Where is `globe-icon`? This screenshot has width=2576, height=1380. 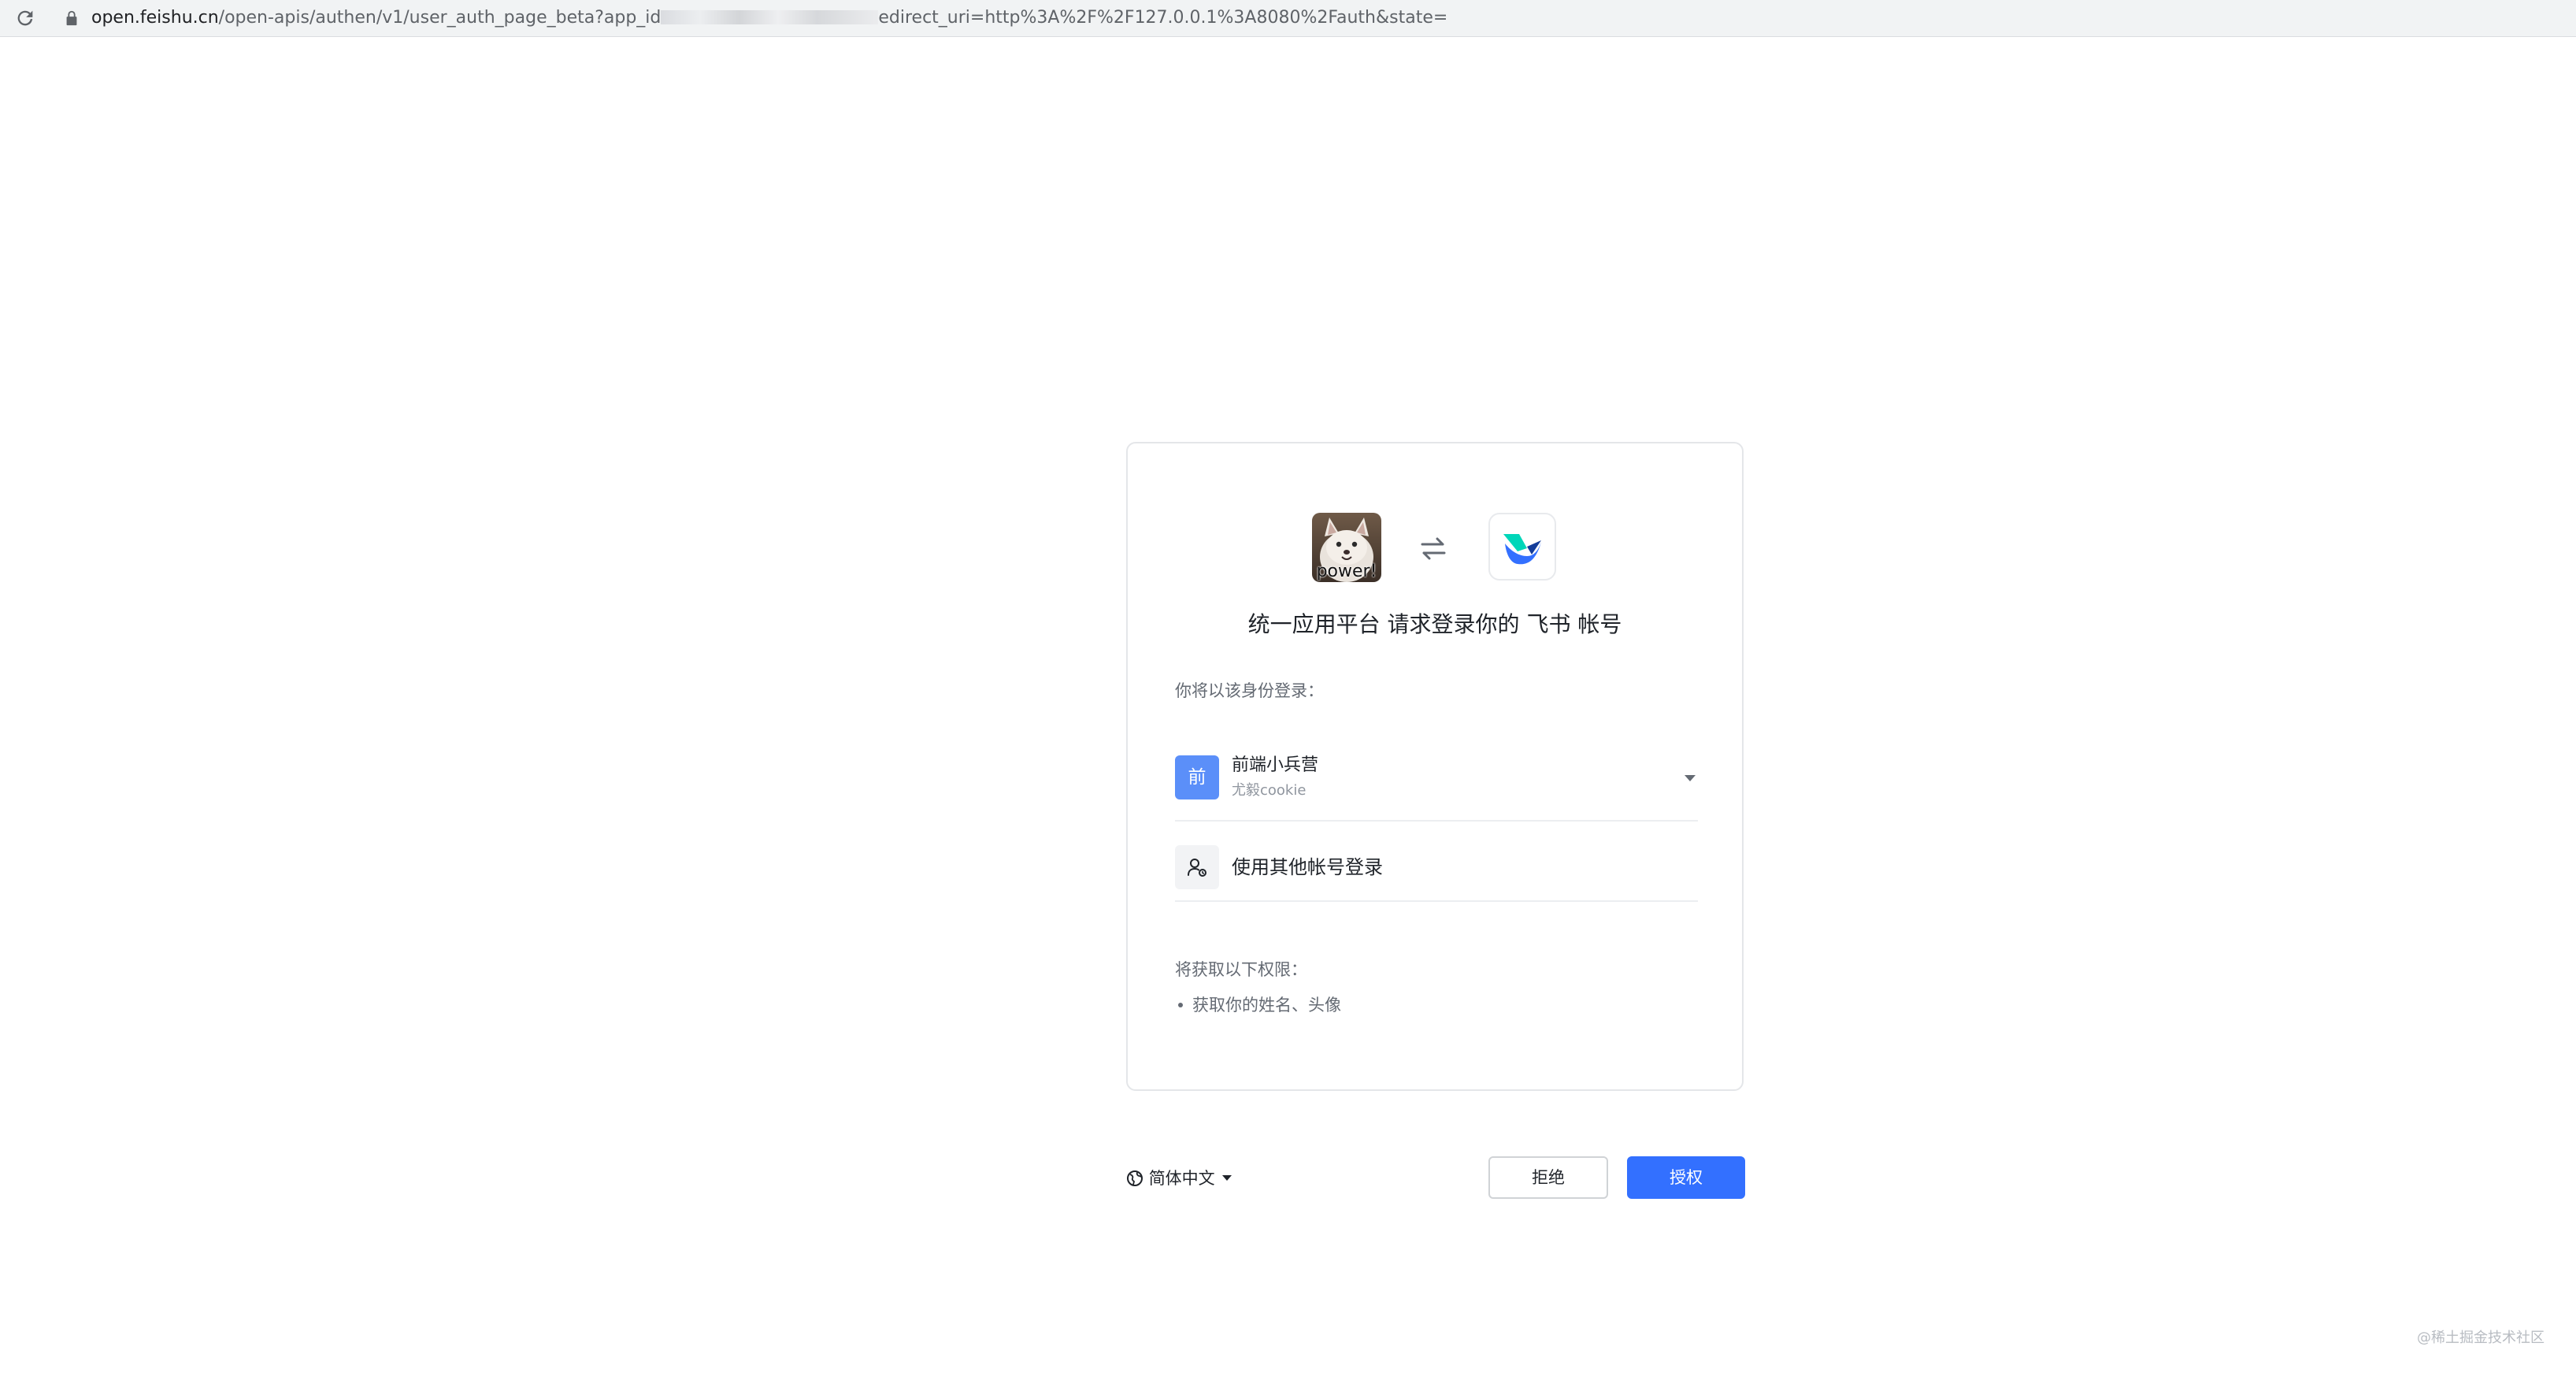 globe-icon is located at coordinates (1135, 1178).